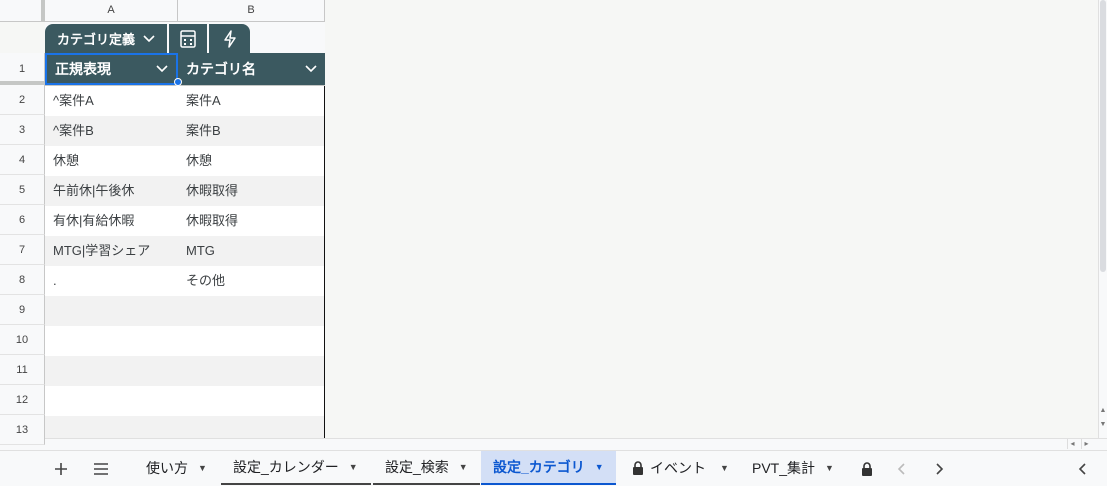 Image resolution: width=1107 pixels, height=486 pixels. What do you see at coordinates (22, 11) in the screenshot?
I see `select-all-corner` at bounding box center [22, 11].